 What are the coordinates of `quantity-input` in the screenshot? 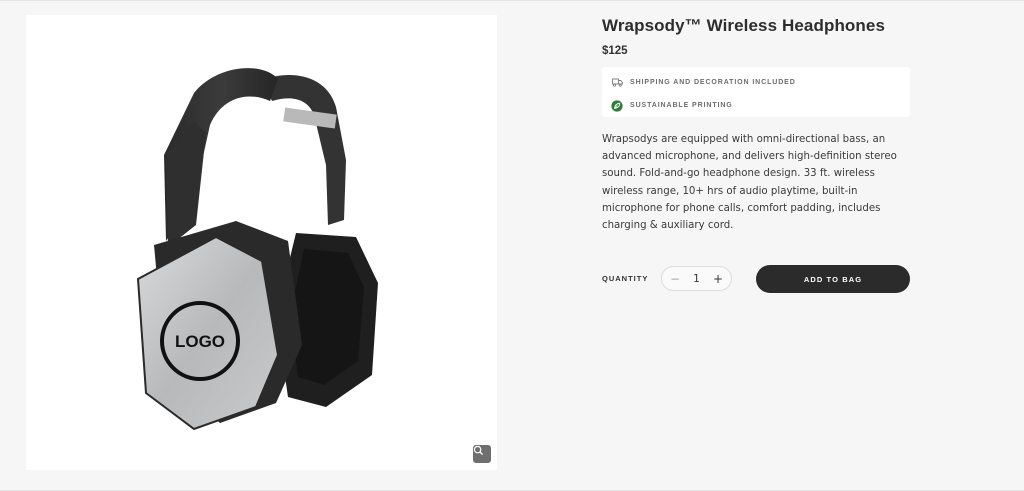 It's located at (696, 278).